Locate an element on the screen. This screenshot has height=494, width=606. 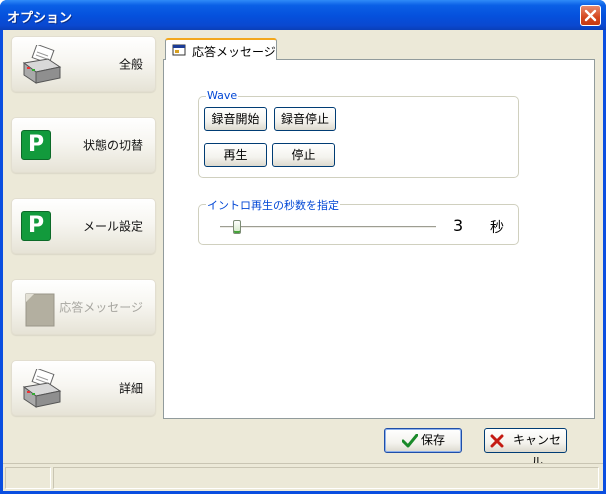
status-bar is located at coordinates (303, 477).